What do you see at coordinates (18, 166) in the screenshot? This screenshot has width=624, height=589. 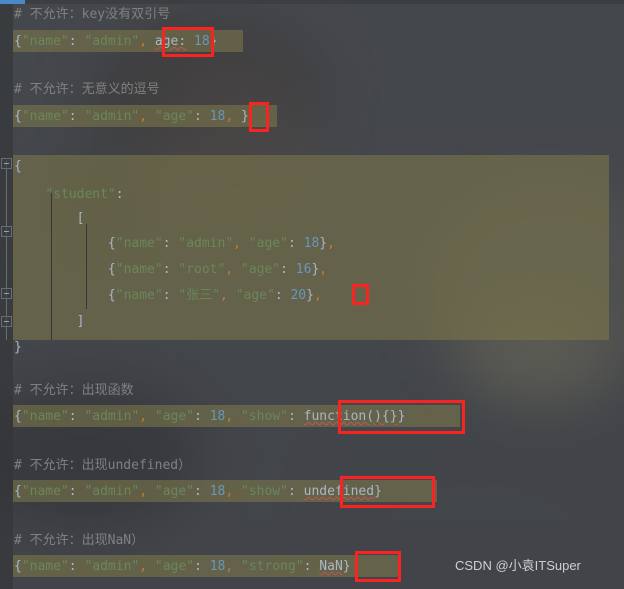 I see `json-line-open-brace: {` at bounding box center [18, 166].